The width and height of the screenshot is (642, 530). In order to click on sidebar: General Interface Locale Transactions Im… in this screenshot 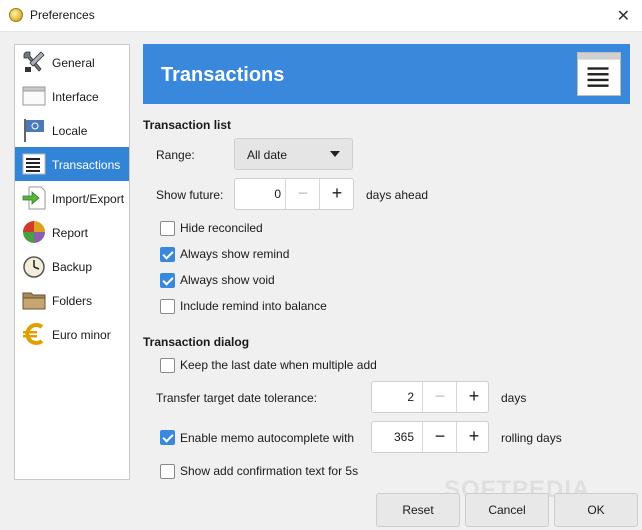, I will do `click(72, 262)`.